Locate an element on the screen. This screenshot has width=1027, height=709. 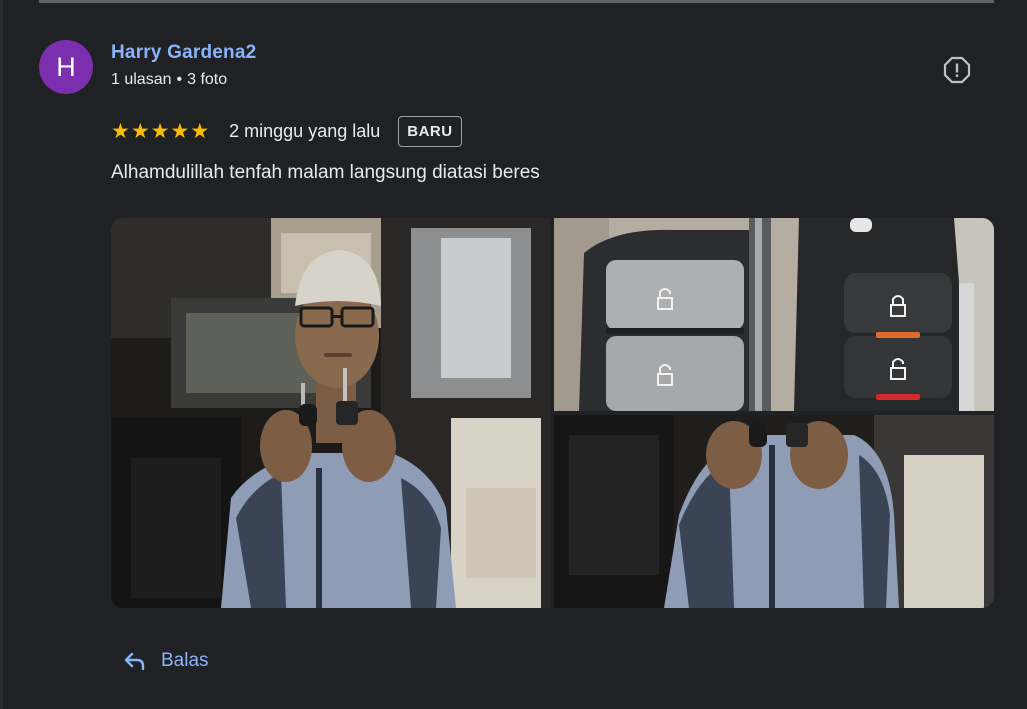
report-icon is located at coordinates (957, 70).